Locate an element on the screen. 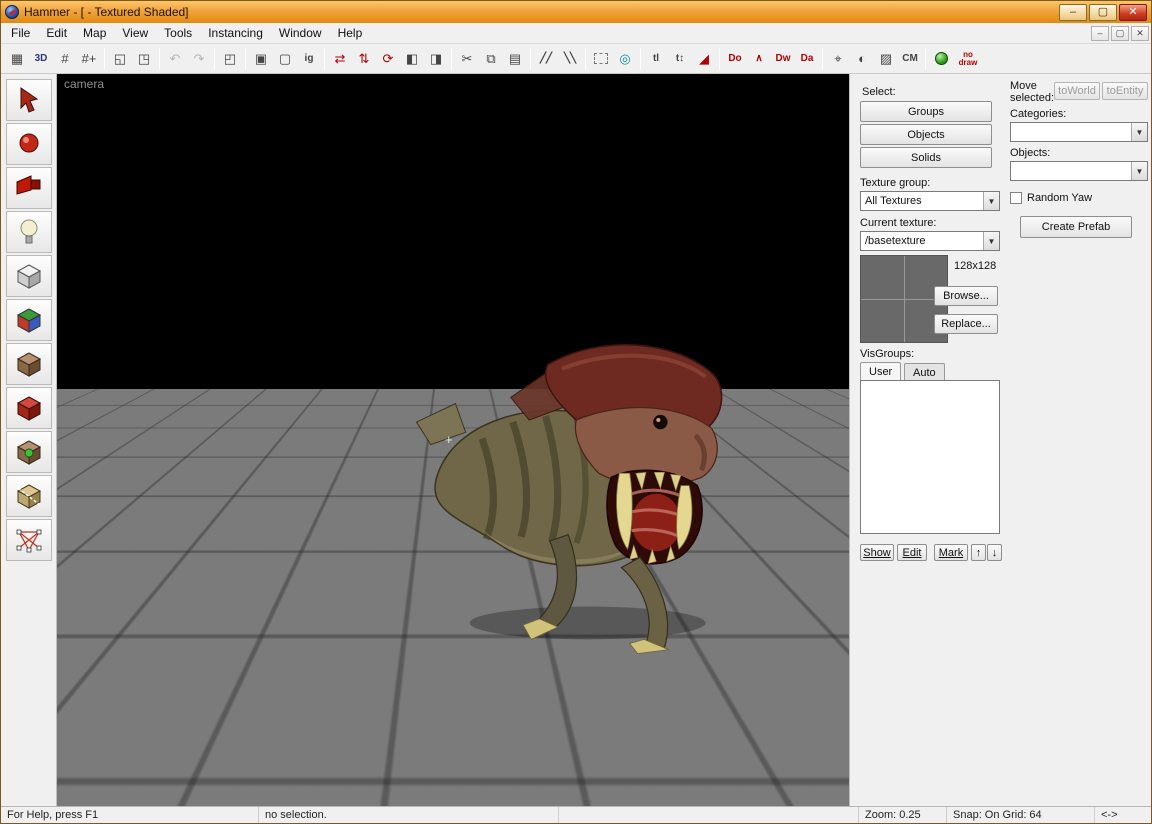 Image resolution: width=1152 pixels, height=824 pixels. apply-decals-tool-button is located at coordinates (28, 408).